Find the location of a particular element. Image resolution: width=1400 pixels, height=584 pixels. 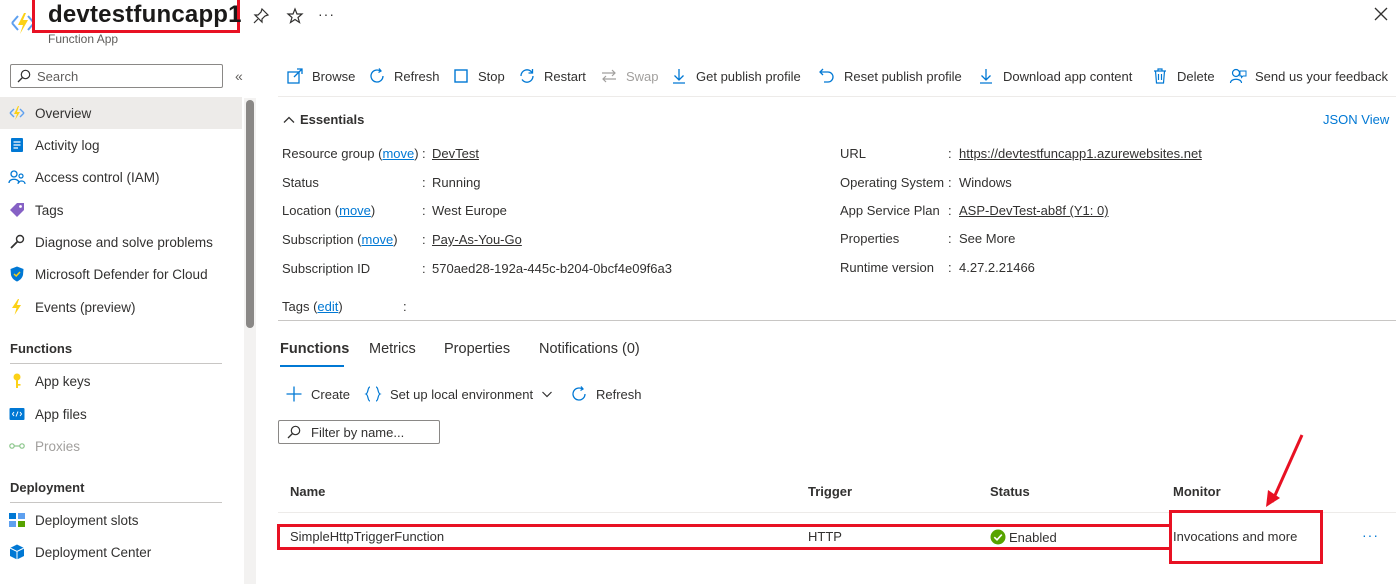

subscription-move-link: move is located at coordinates (378, 239).